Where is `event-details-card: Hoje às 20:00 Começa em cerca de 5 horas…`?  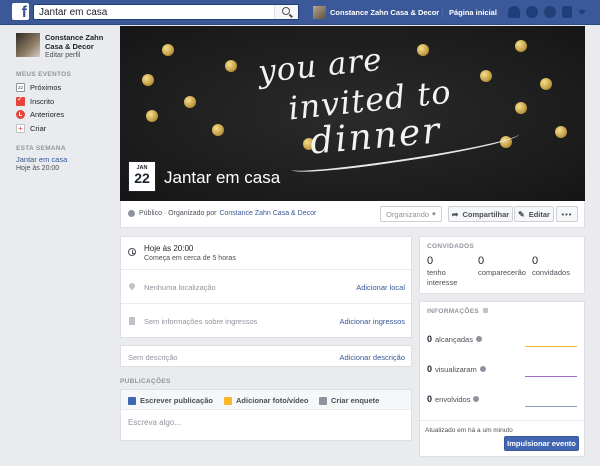 event-details-card: Hoje às 20:00 Começa em cerca de 5 horas… is located at coordinates (266, 287).